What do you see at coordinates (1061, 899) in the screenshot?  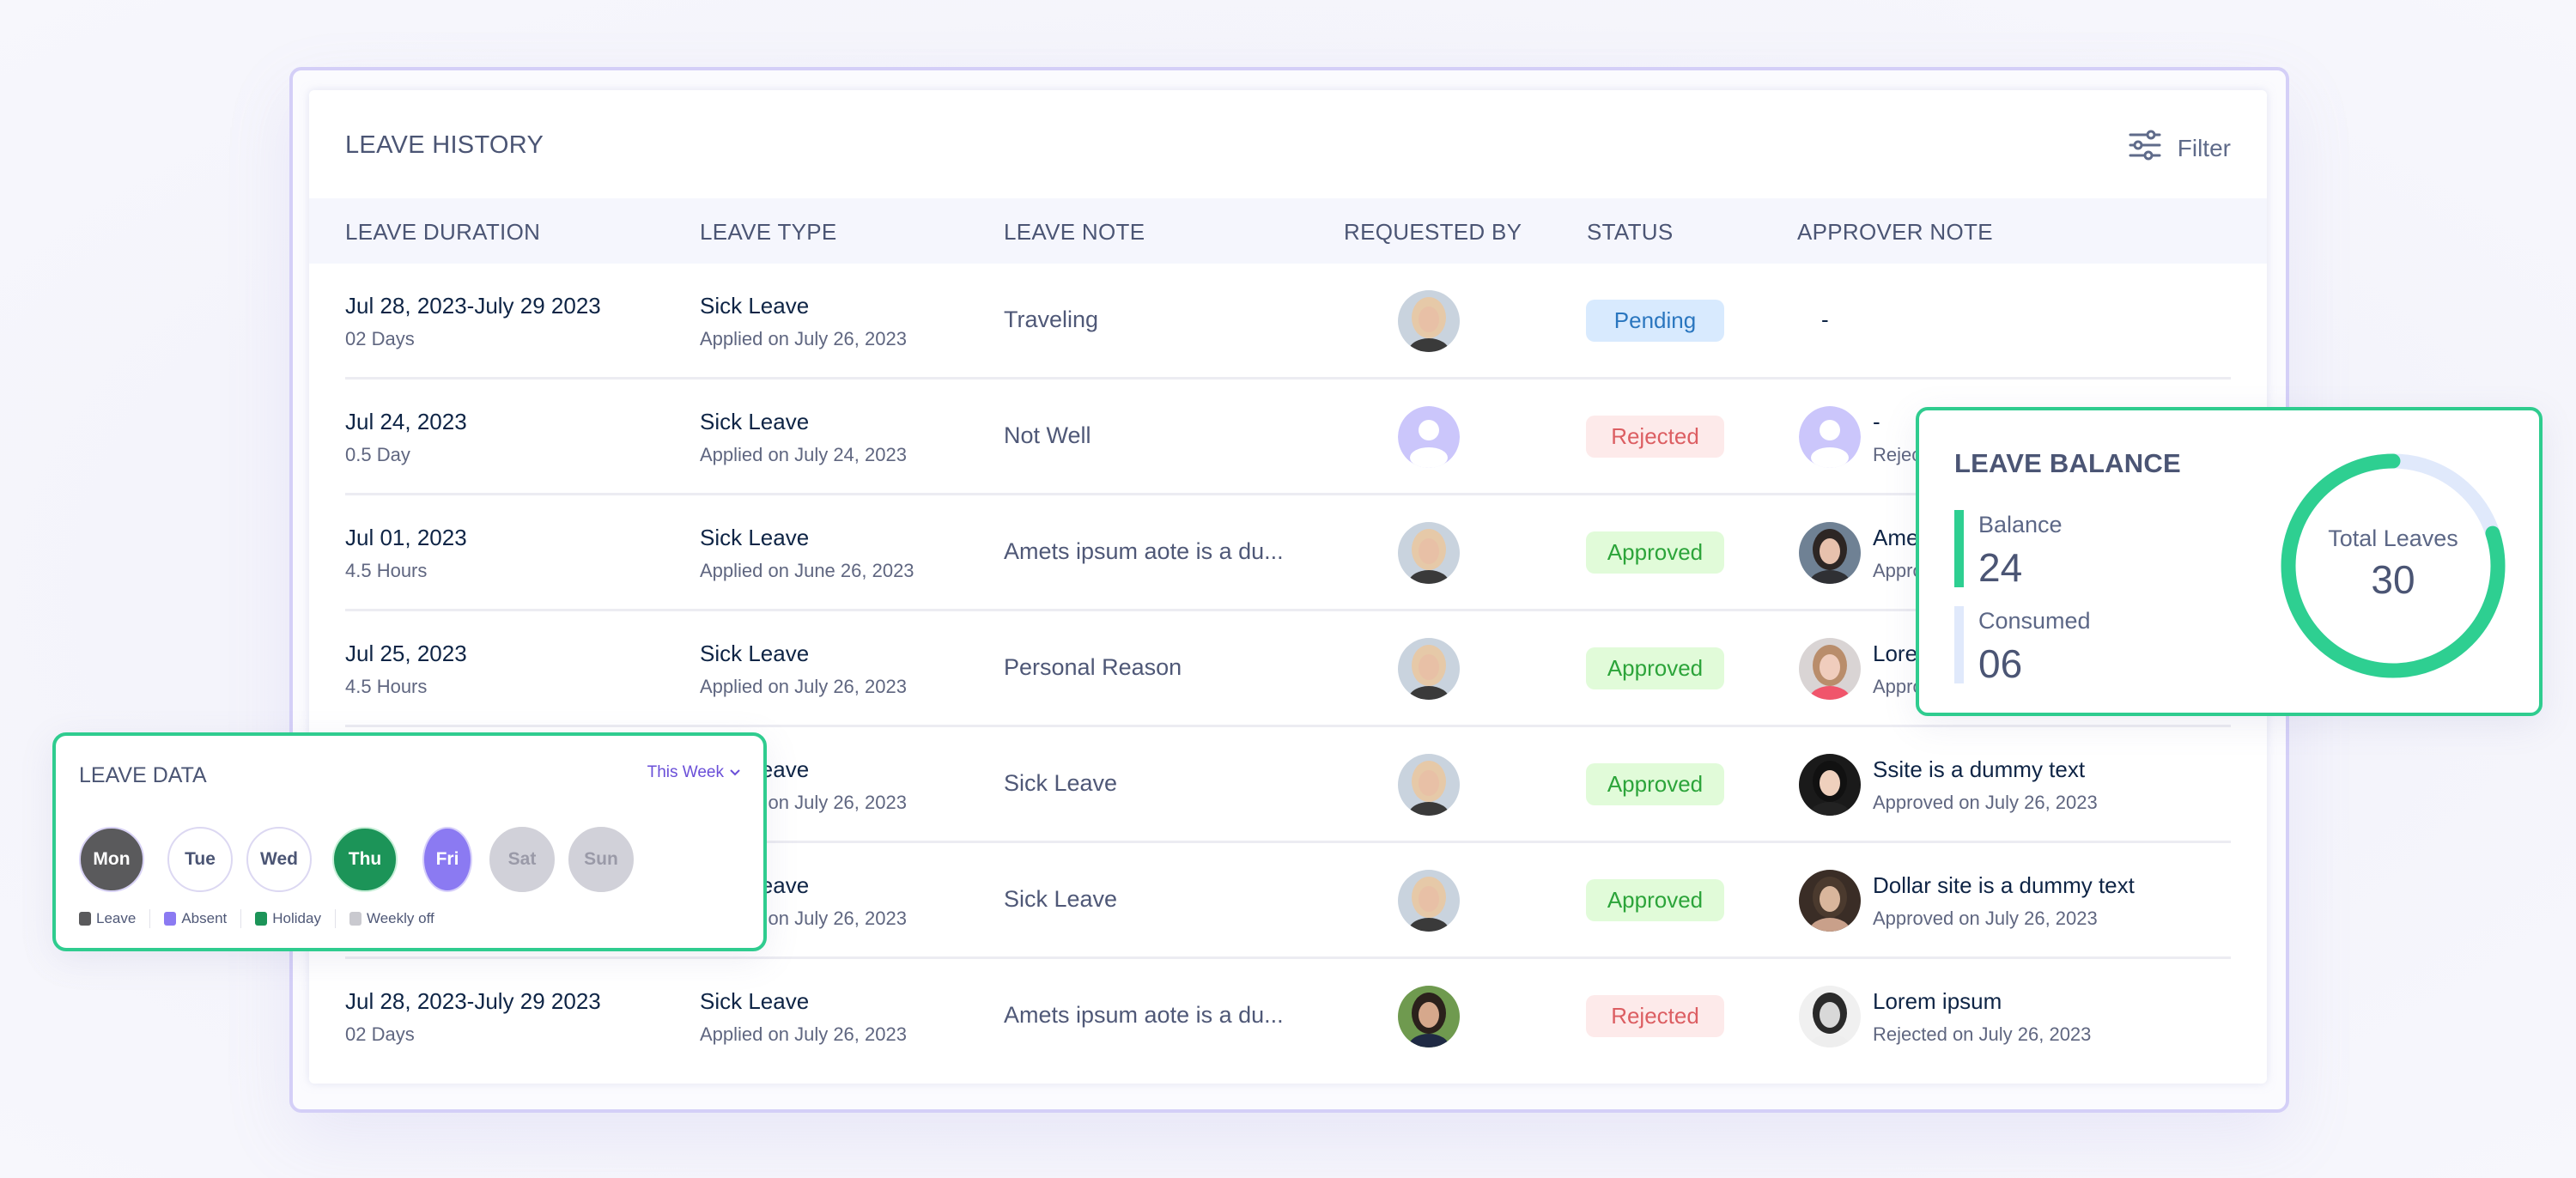 I see `leave-note: Sick Leave` at bounding box center [1061, 899].